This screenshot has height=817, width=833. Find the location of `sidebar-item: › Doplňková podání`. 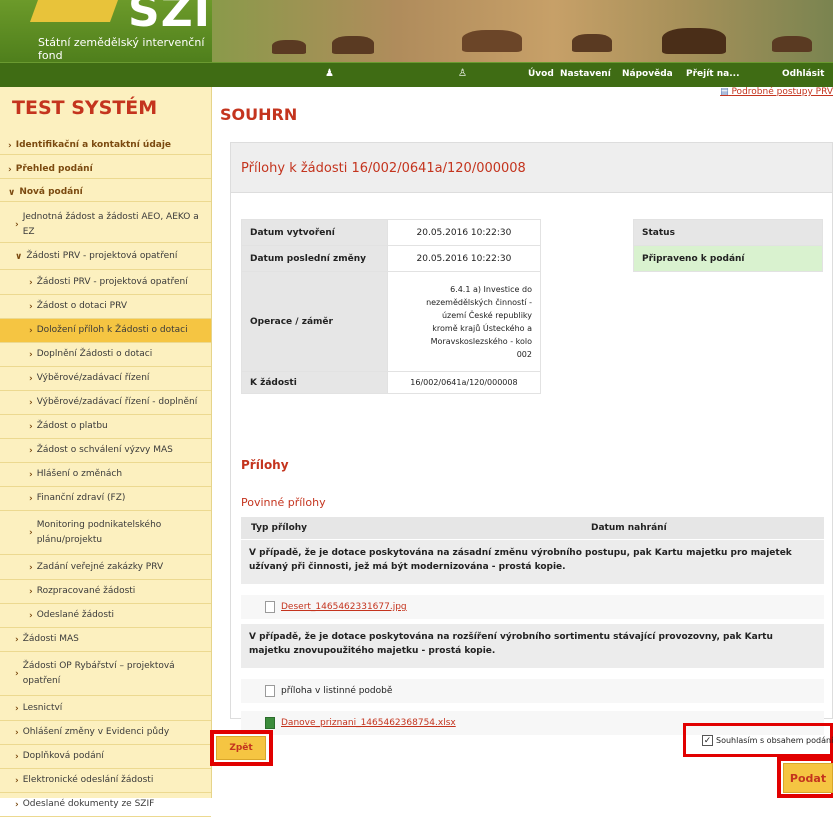

sidebar-item: › Doplňková podání is located at coordinates (105, 757).